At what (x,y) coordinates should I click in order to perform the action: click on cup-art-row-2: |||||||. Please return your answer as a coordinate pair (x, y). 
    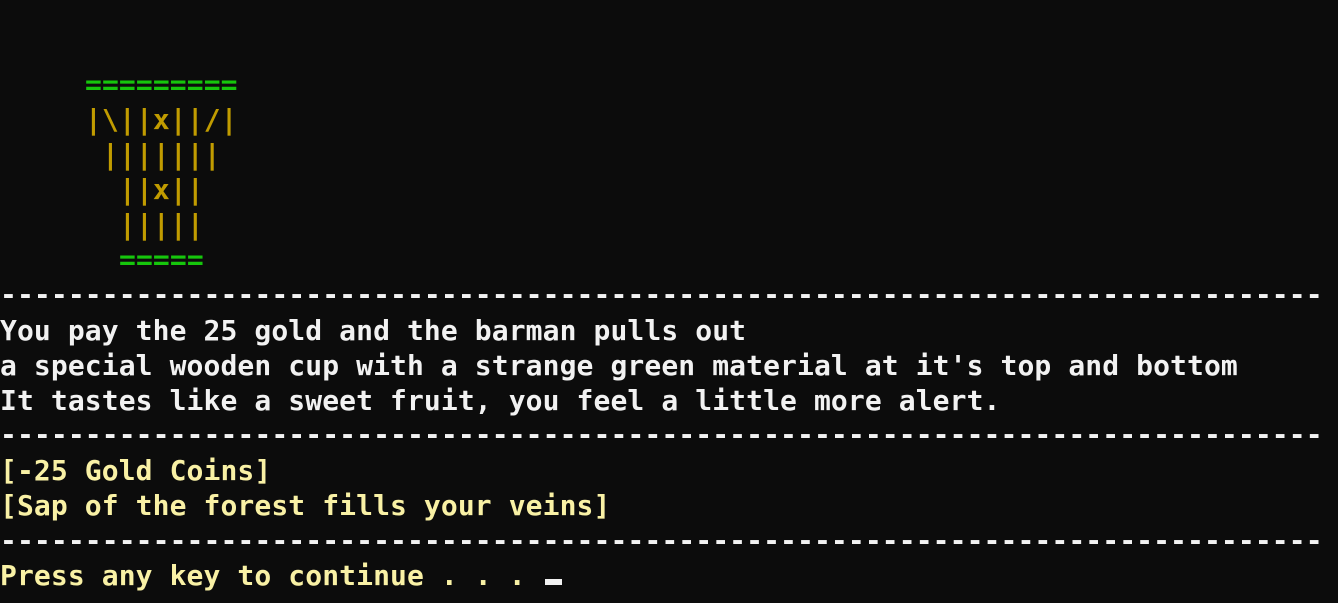
    Looking at the image, I should click on (161, 154).